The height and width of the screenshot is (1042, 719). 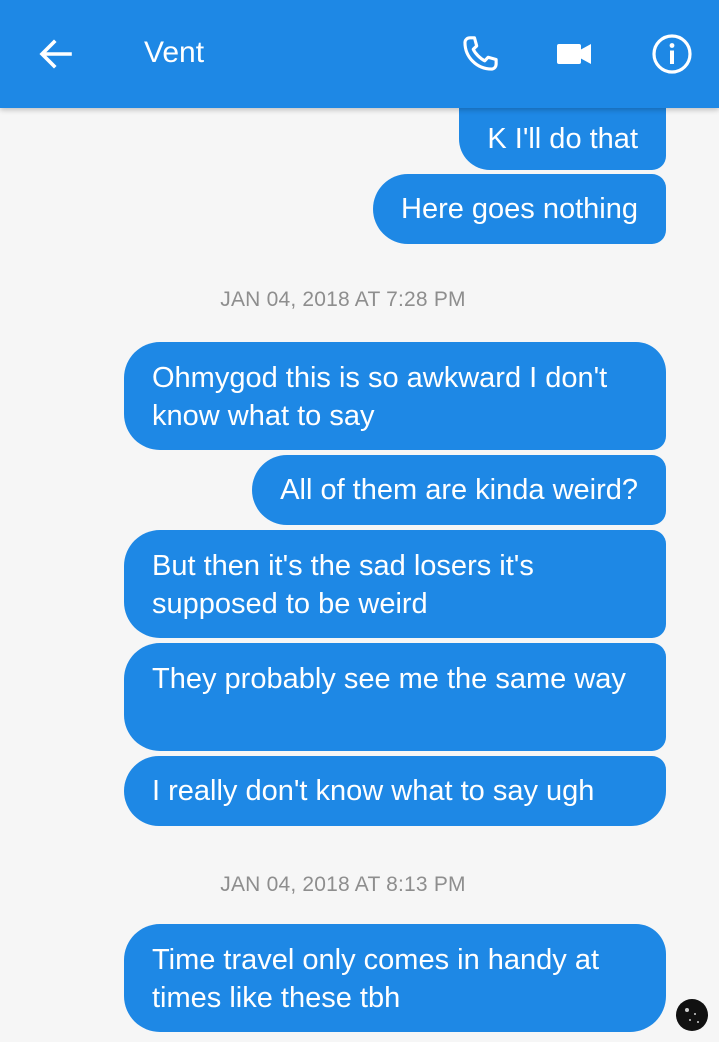 I want to click on message-bubble: They probably see me the same way, so click(x=395, y=697).